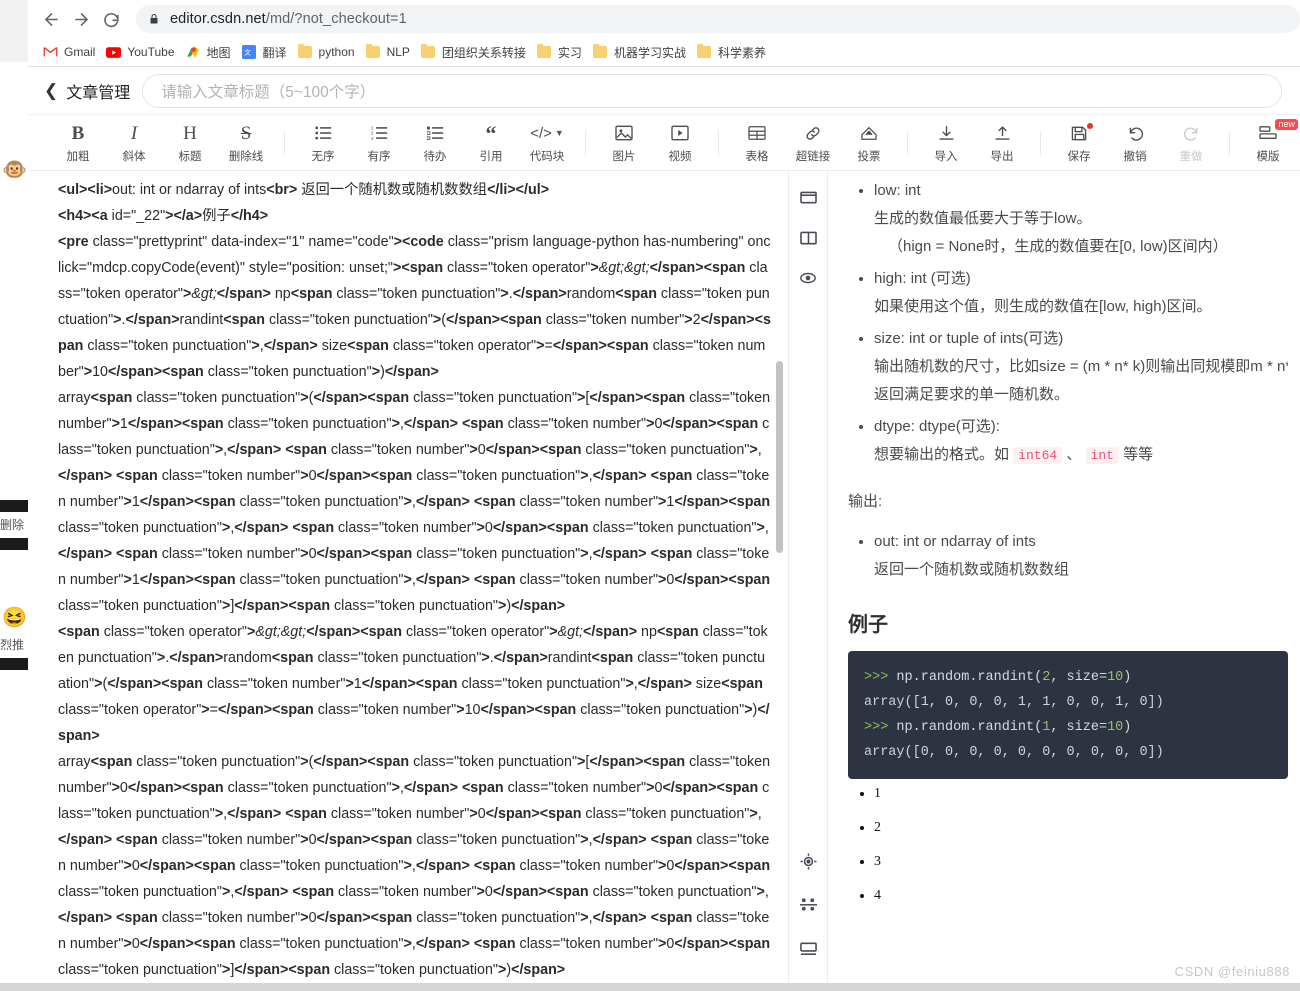 The height and width of the screenshot is (991, 1300). I want to click on toolbar-heading: H 标题, so click(190, 143).